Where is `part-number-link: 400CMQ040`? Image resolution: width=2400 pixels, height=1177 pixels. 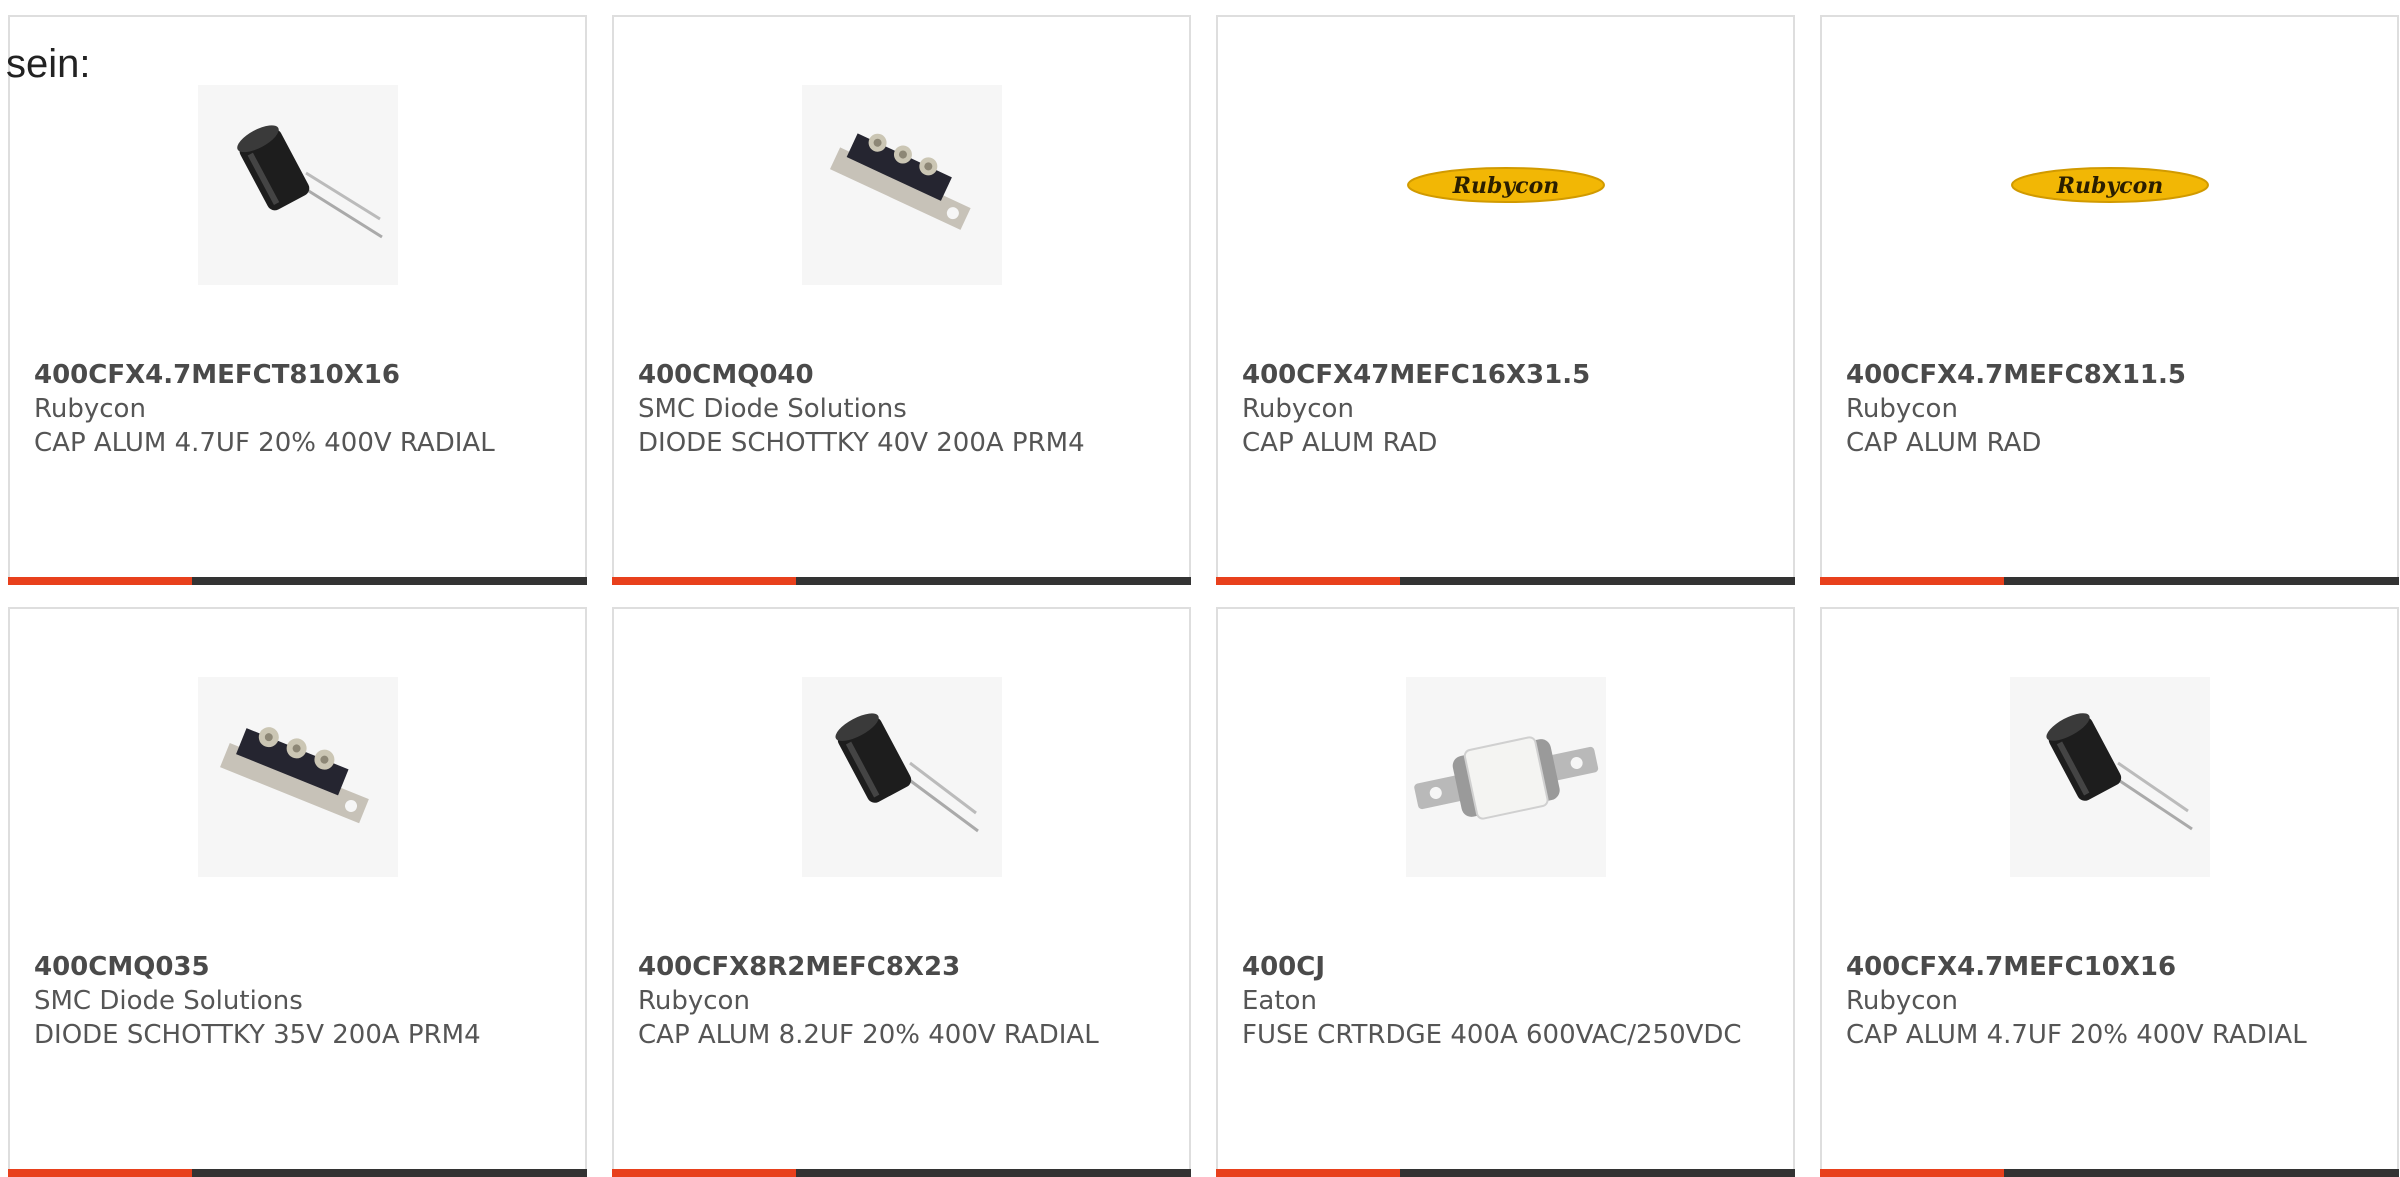
part-number-link: 400CMQ040 is located at coordinates (903, 375).